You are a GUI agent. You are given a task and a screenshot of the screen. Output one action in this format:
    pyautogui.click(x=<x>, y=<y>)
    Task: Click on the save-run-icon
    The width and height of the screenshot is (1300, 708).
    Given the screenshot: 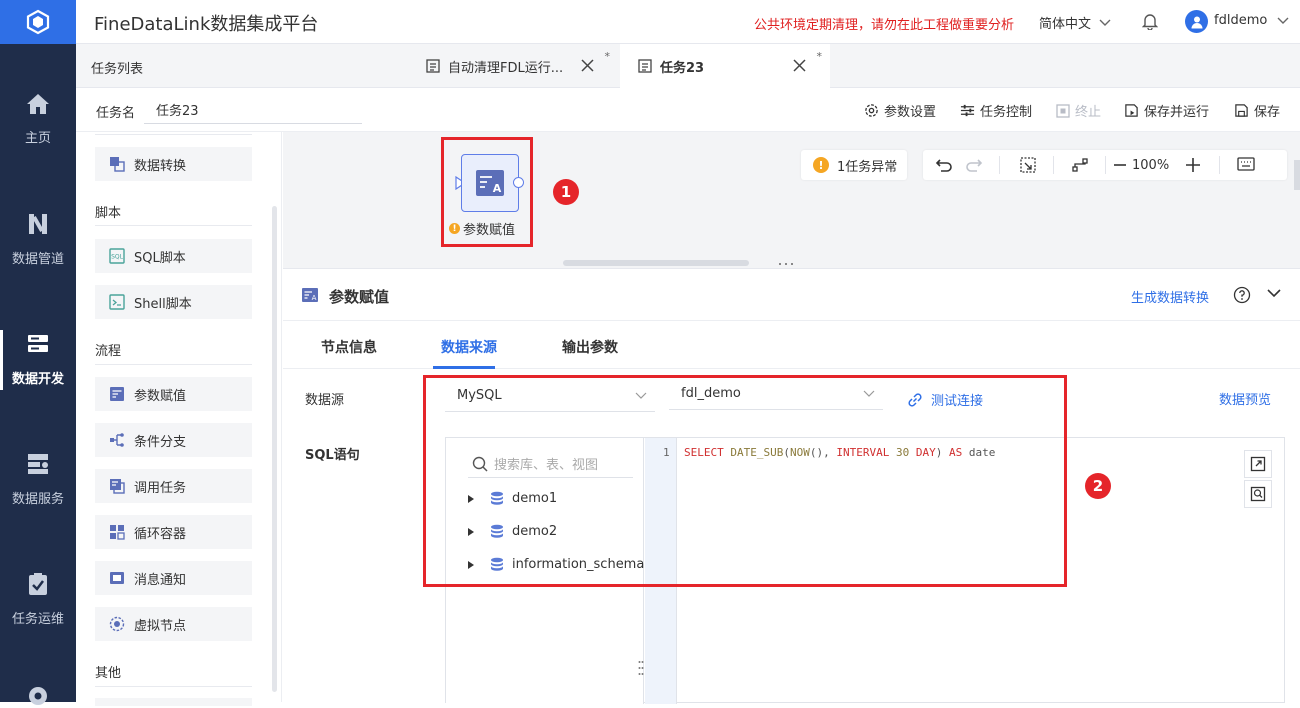 What is the action you would take?
    pyautogui.click(x=1131, y=110)
    